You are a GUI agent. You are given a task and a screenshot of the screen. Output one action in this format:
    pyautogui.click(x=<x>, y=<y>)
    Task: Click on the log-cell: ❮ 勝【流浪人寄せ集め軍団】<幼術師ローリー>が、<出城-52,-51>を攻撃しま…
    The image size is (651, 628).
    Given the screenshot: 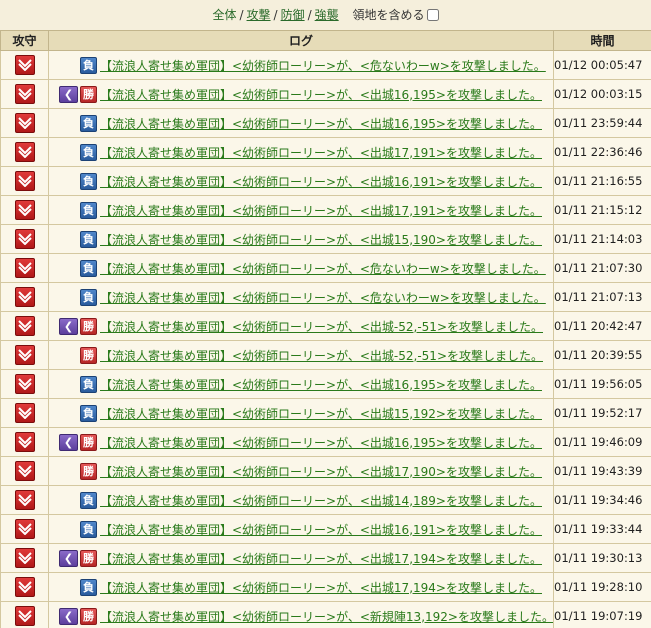 What is the action you would take?
    pyautogui.click(x=301, y=326)
    